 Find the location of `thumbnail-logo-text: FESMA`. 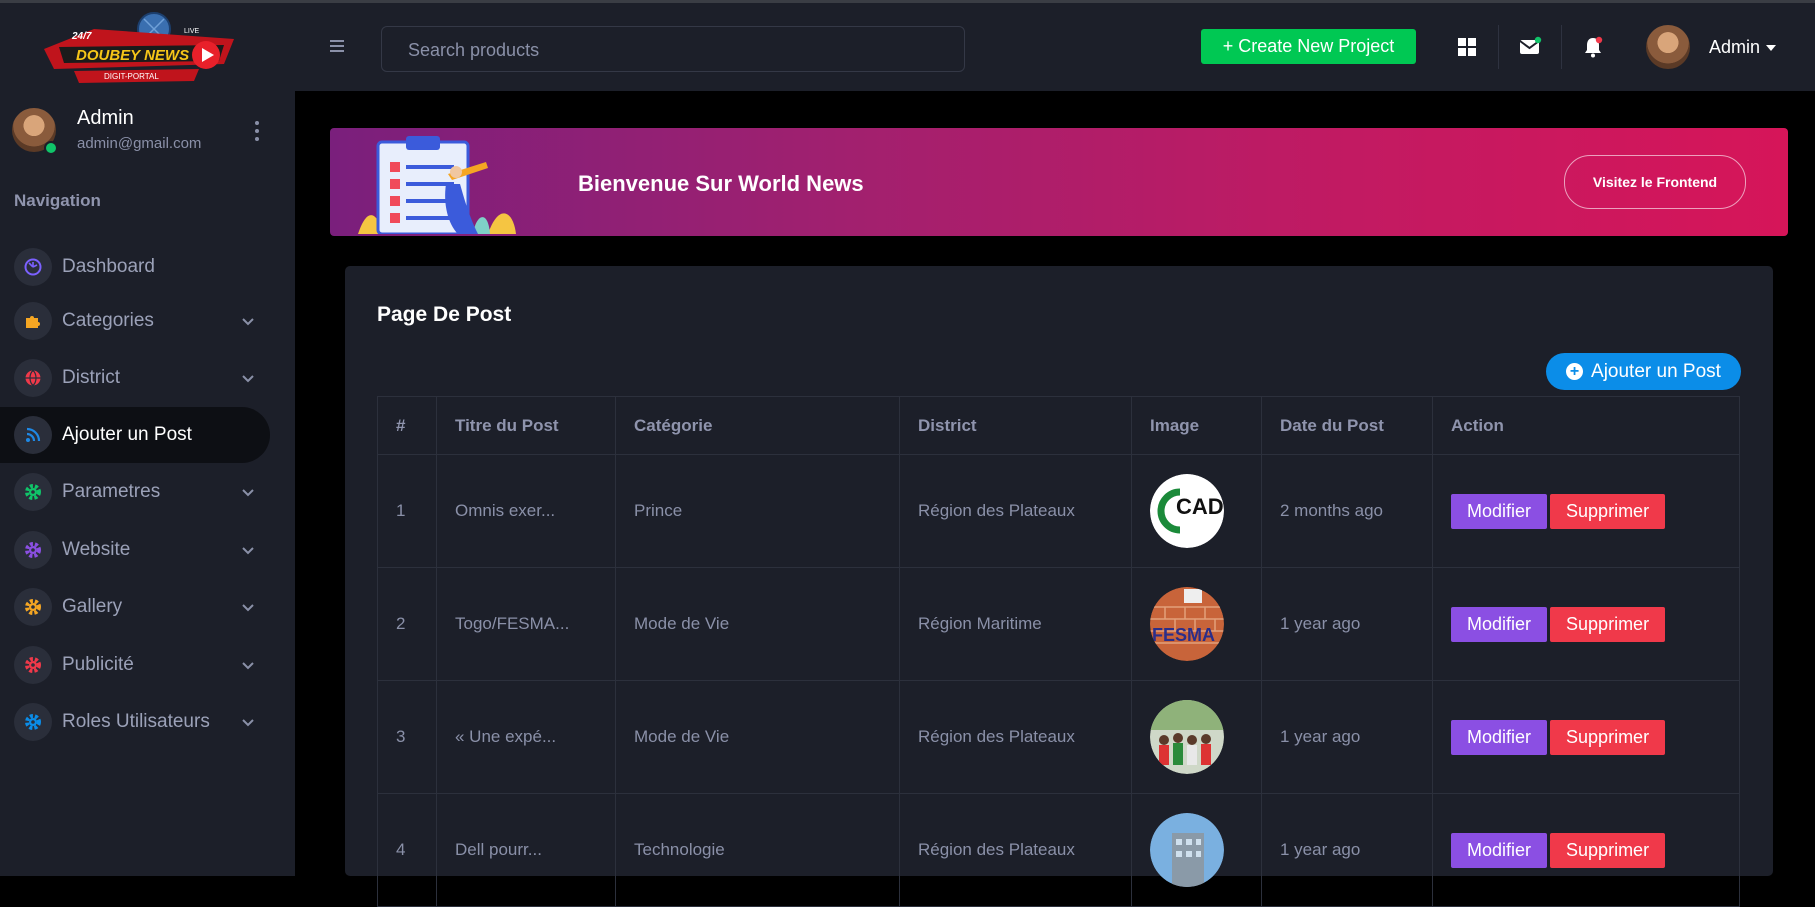

thumbnail-logo-text: FESMA is located at coordinates (1183, 635).